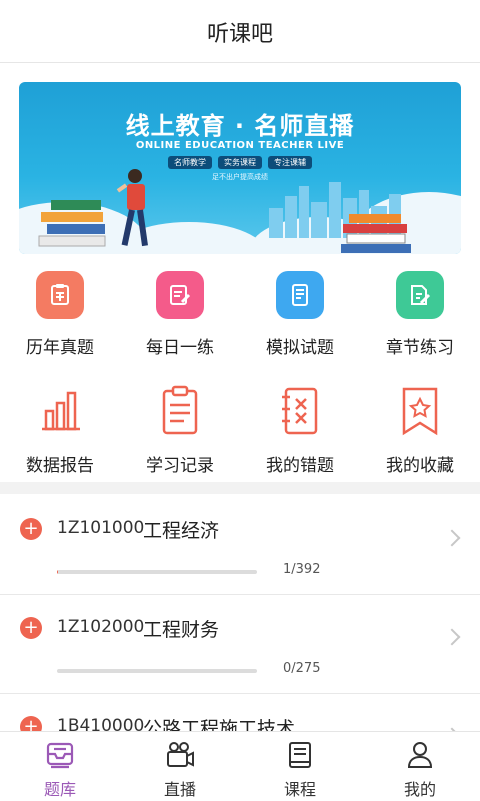 This screenshot has height=801, width=480. I want to click on banner-subline: ONLINE EDUCATION TEACHER LIVE, so click(240, 145).